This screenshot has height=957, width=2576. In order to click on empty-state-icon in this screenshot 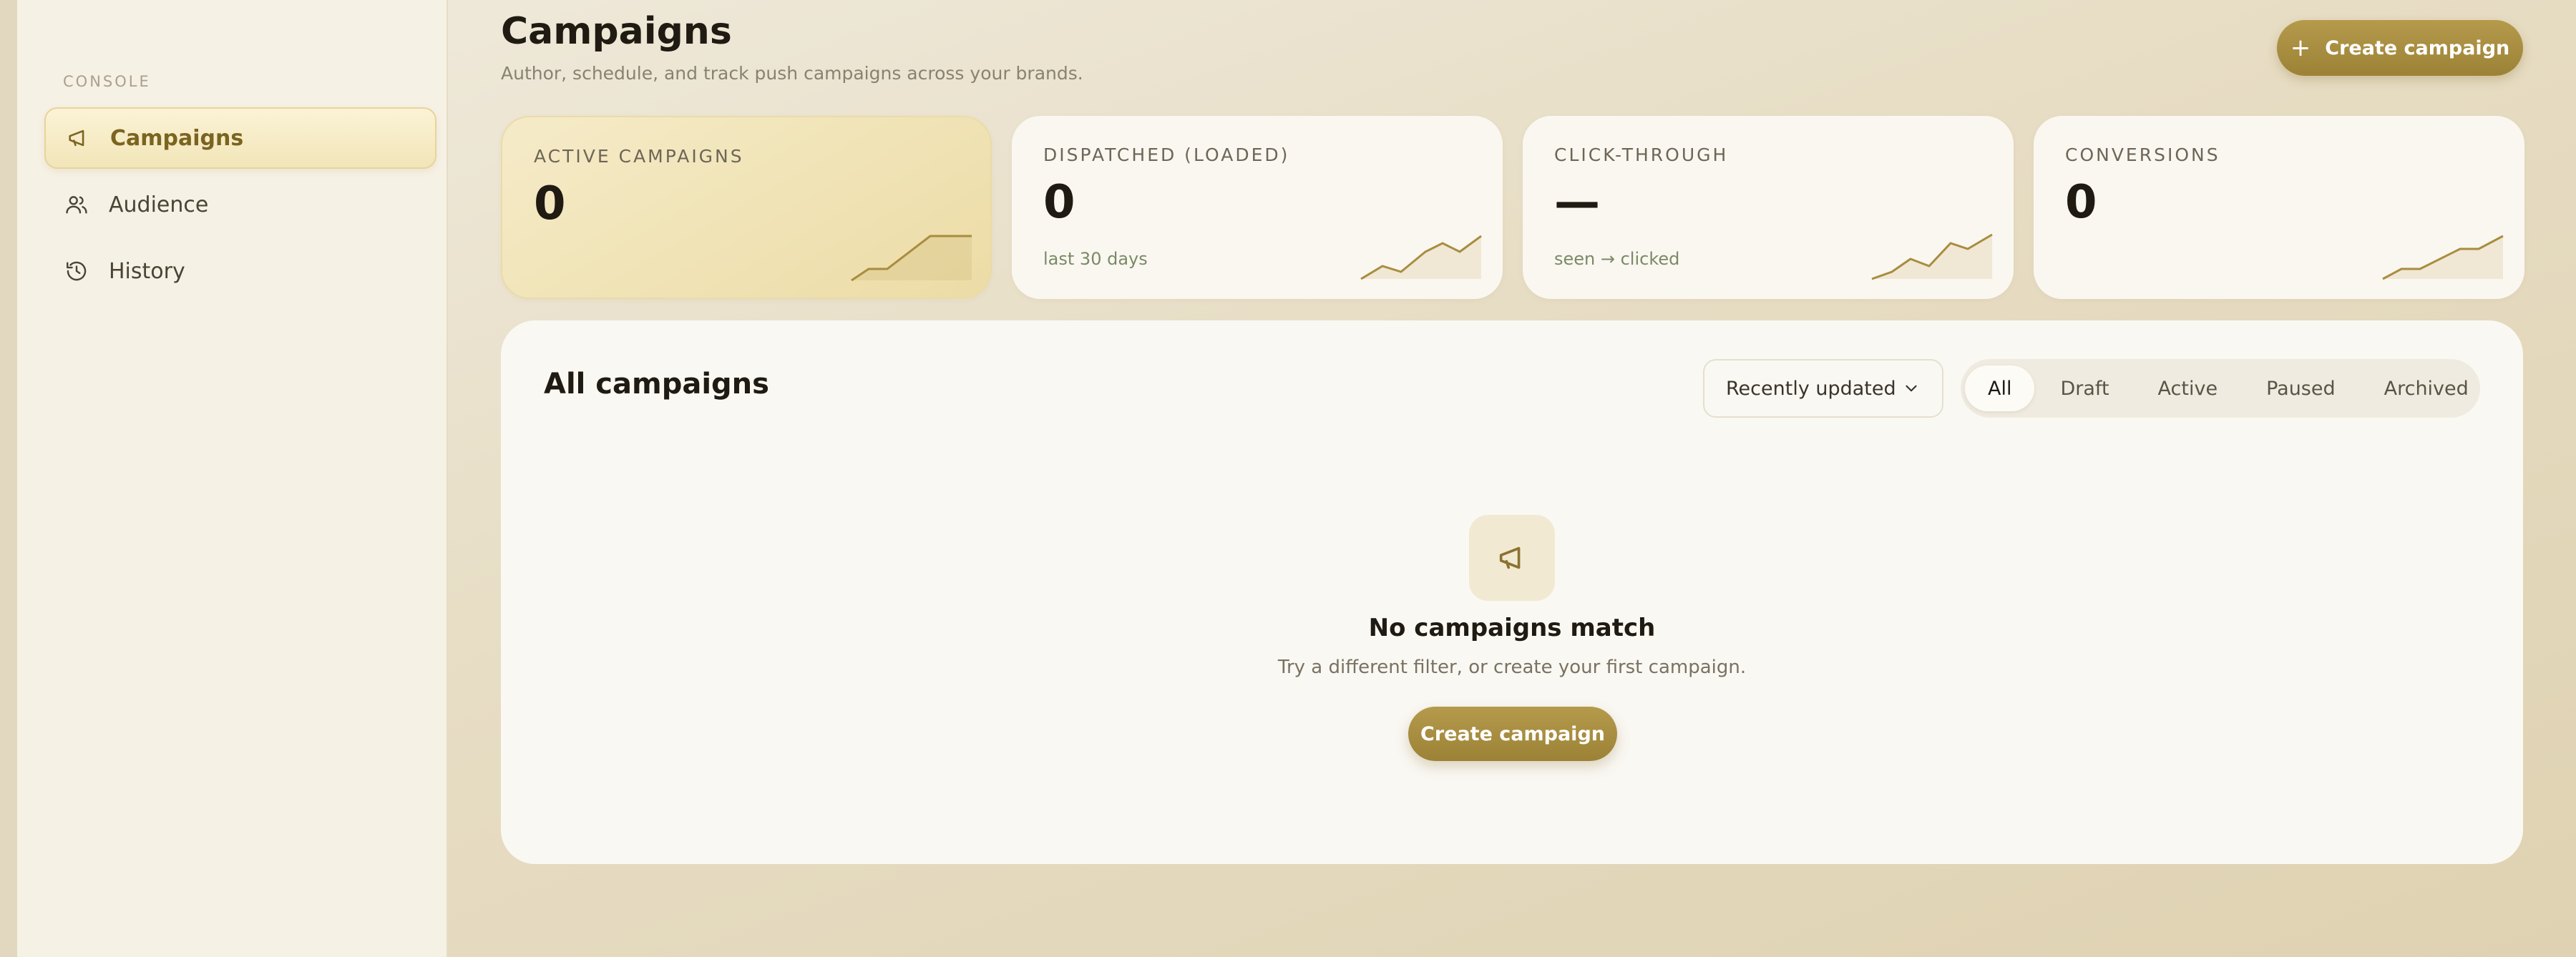, I will do `click(1512, 558)`.